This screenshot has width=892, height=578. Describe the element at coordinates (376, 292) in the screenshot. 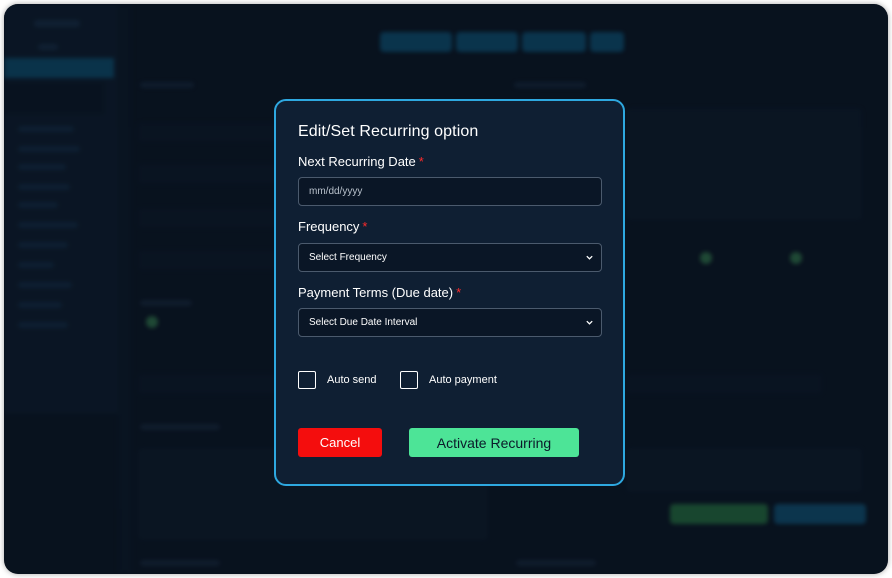

I see `payment-terms-label-text: Payment Terms (Due date)` at that location.